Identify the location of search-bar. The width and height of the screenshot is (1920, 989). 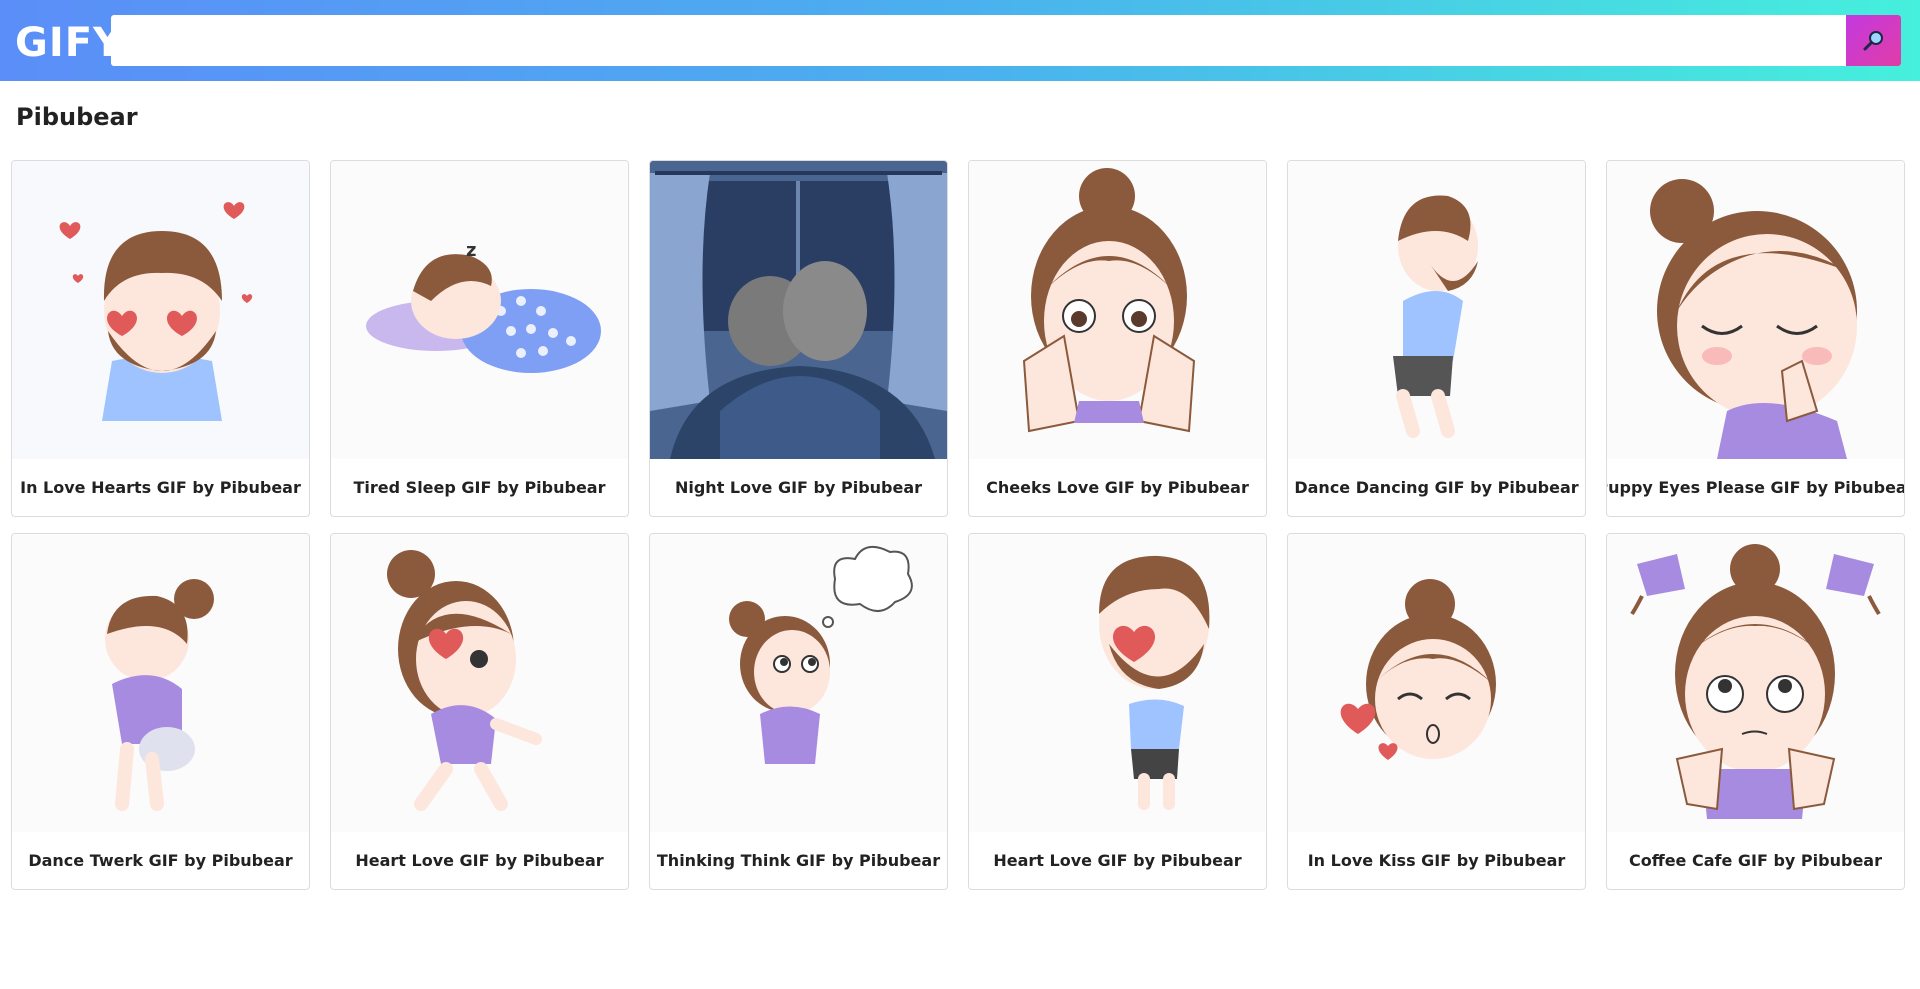
(1006, 40).